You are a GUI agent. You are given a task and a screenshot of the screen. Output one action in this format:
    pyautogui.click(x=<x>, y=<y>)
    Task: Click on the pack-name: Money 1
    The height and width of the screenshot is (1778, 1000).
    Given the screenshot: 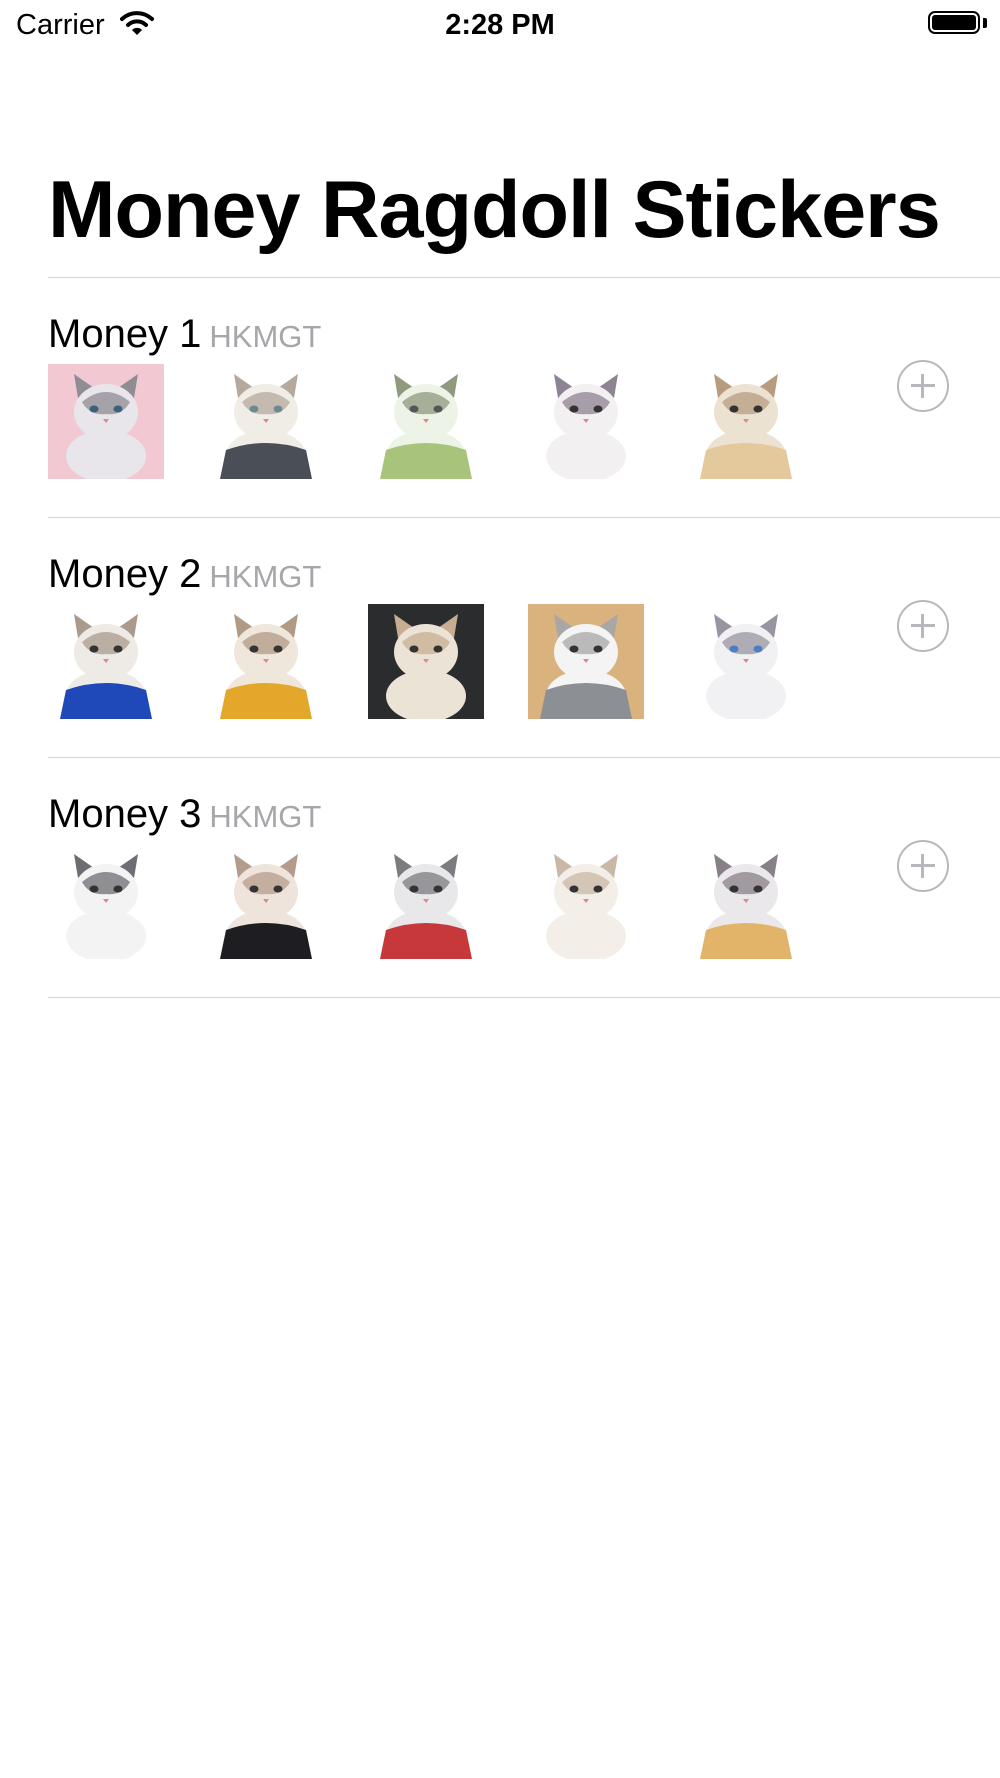 What is the action you would take?
    pyautogui.click(x=125, y=334)
    